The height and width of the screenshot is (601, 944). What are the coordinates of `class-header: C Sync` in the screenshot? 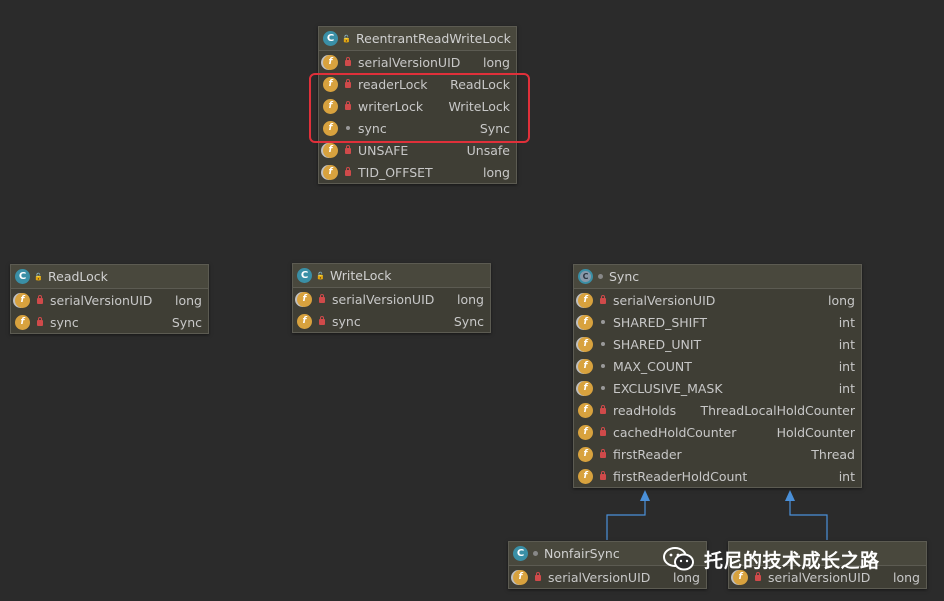 It's located at (717, 277).